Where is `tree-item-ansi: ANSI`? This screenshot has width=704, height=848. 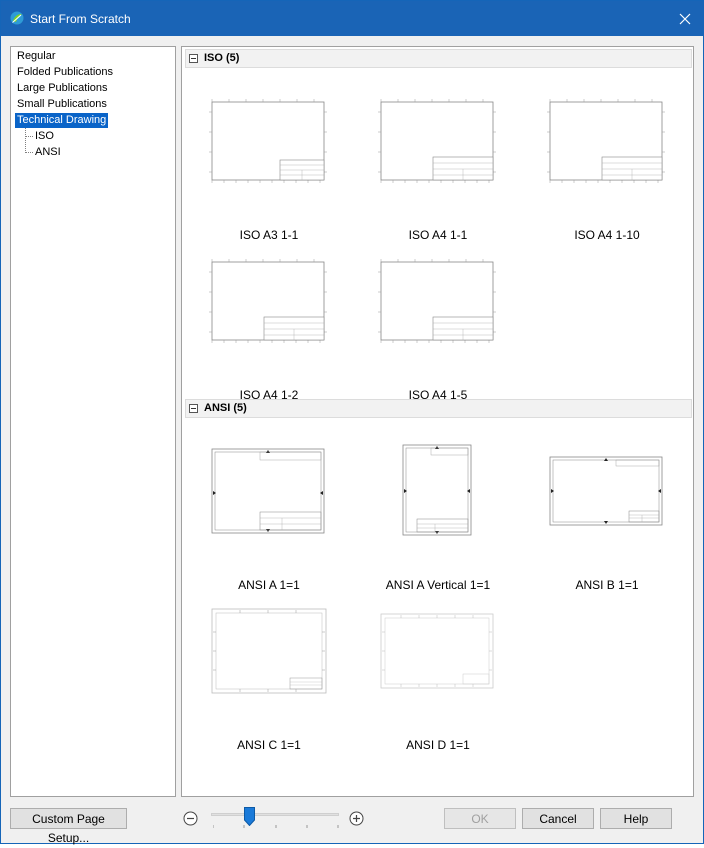
tree-item-ansi: ANSI is located at coordinates (48, 152).